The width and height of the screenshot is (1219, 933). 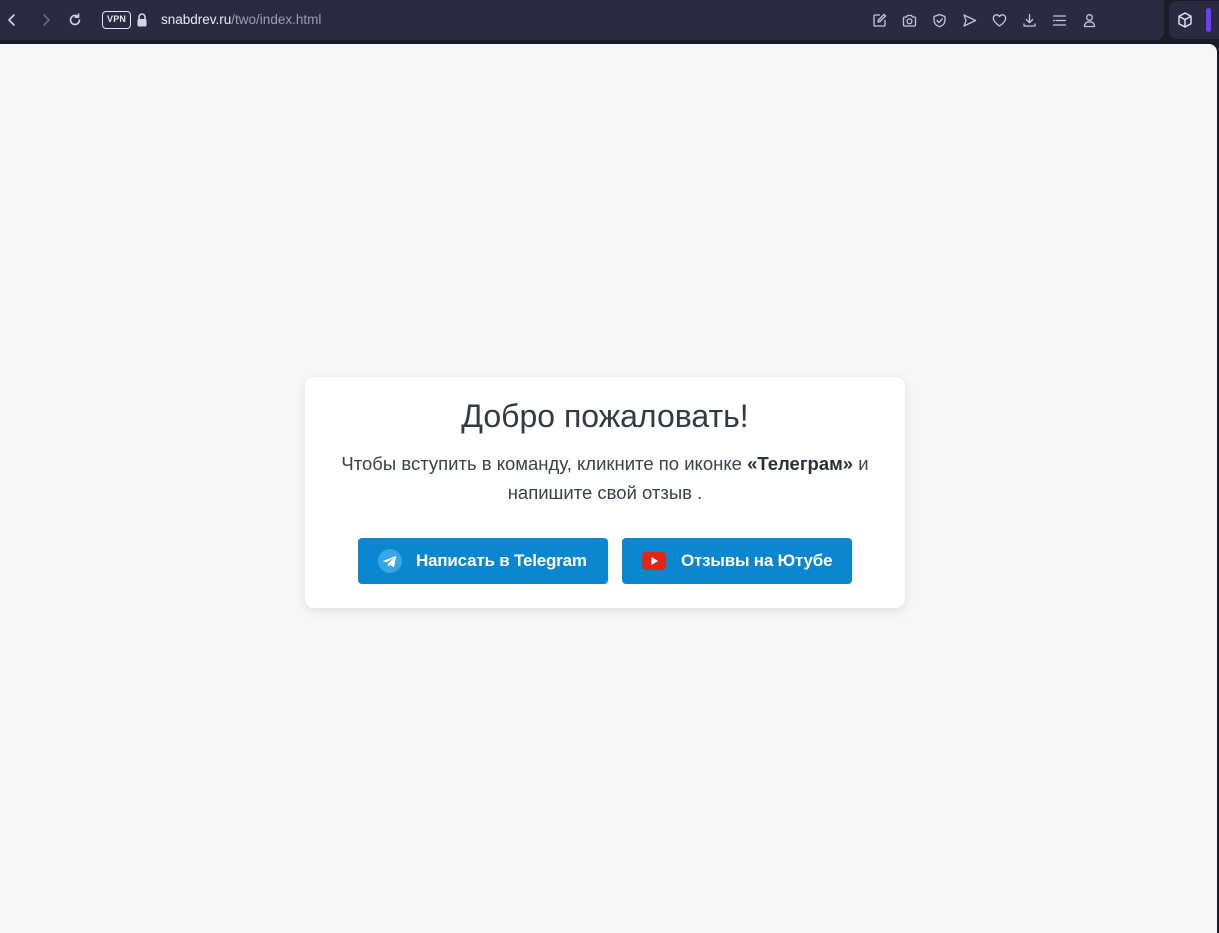 I want to click on address-bar-url: snabdrev.ru/two/index.html, so click(x=241, y=20).